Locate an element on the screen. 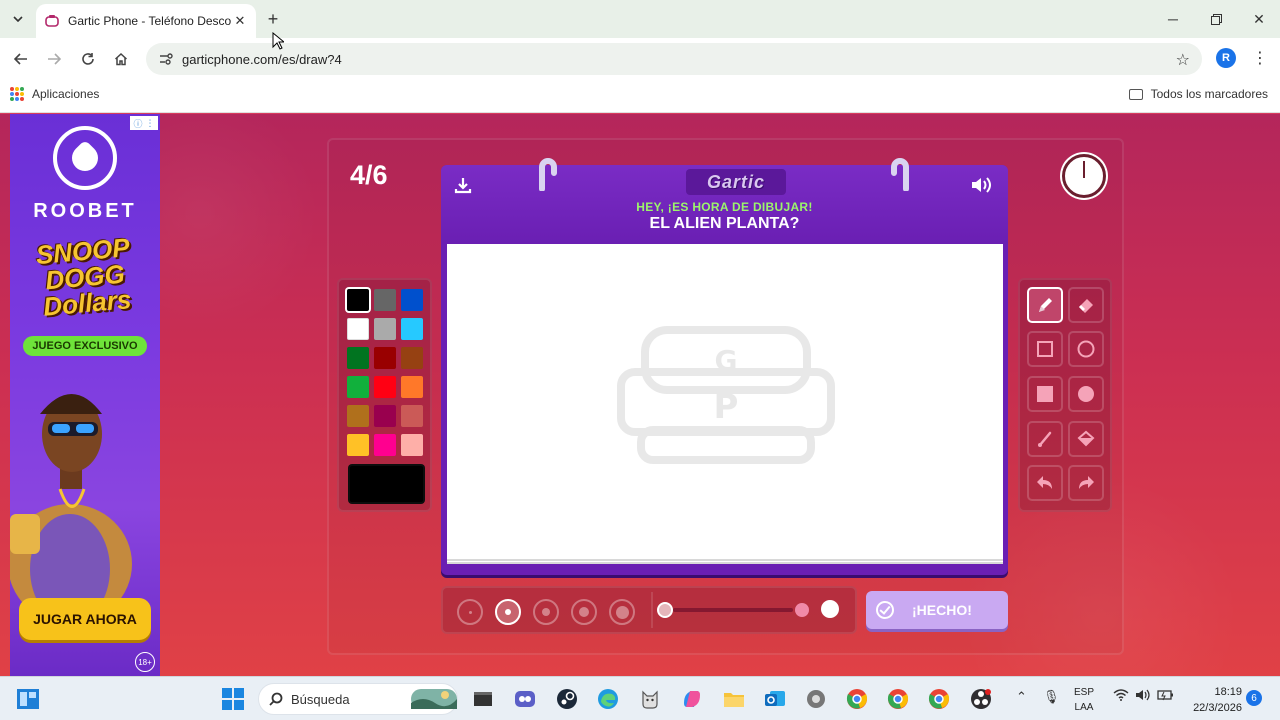 This screenshot has width=1280, height=720. ad-character-illustration is located at coordinates (71, 499).